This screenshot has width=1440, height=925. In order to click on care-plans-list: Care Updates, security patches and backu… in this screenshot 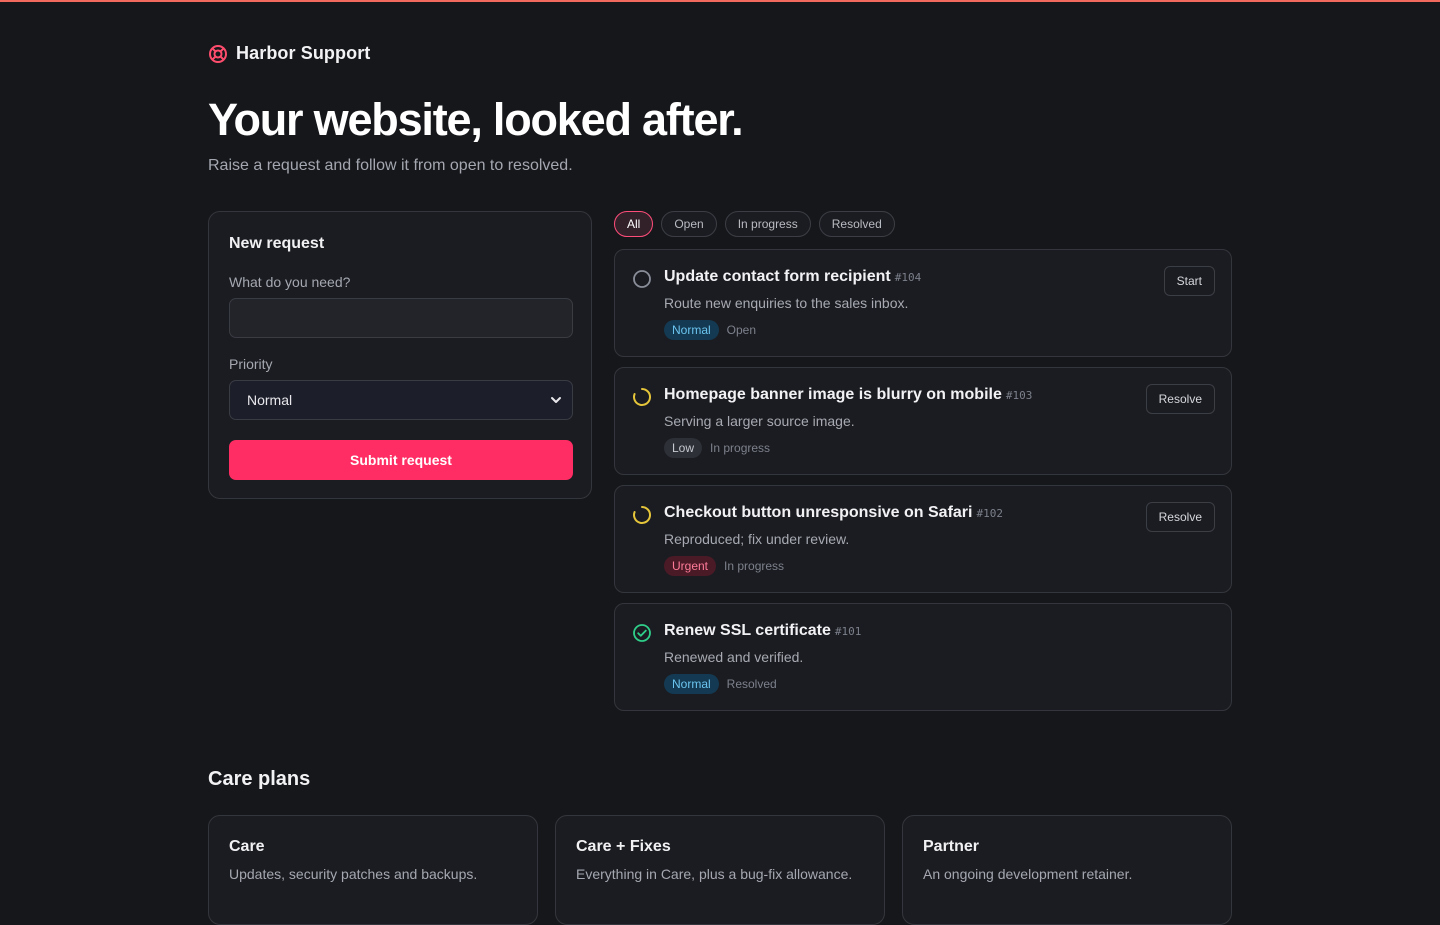, I will do `click(720, 870)`.